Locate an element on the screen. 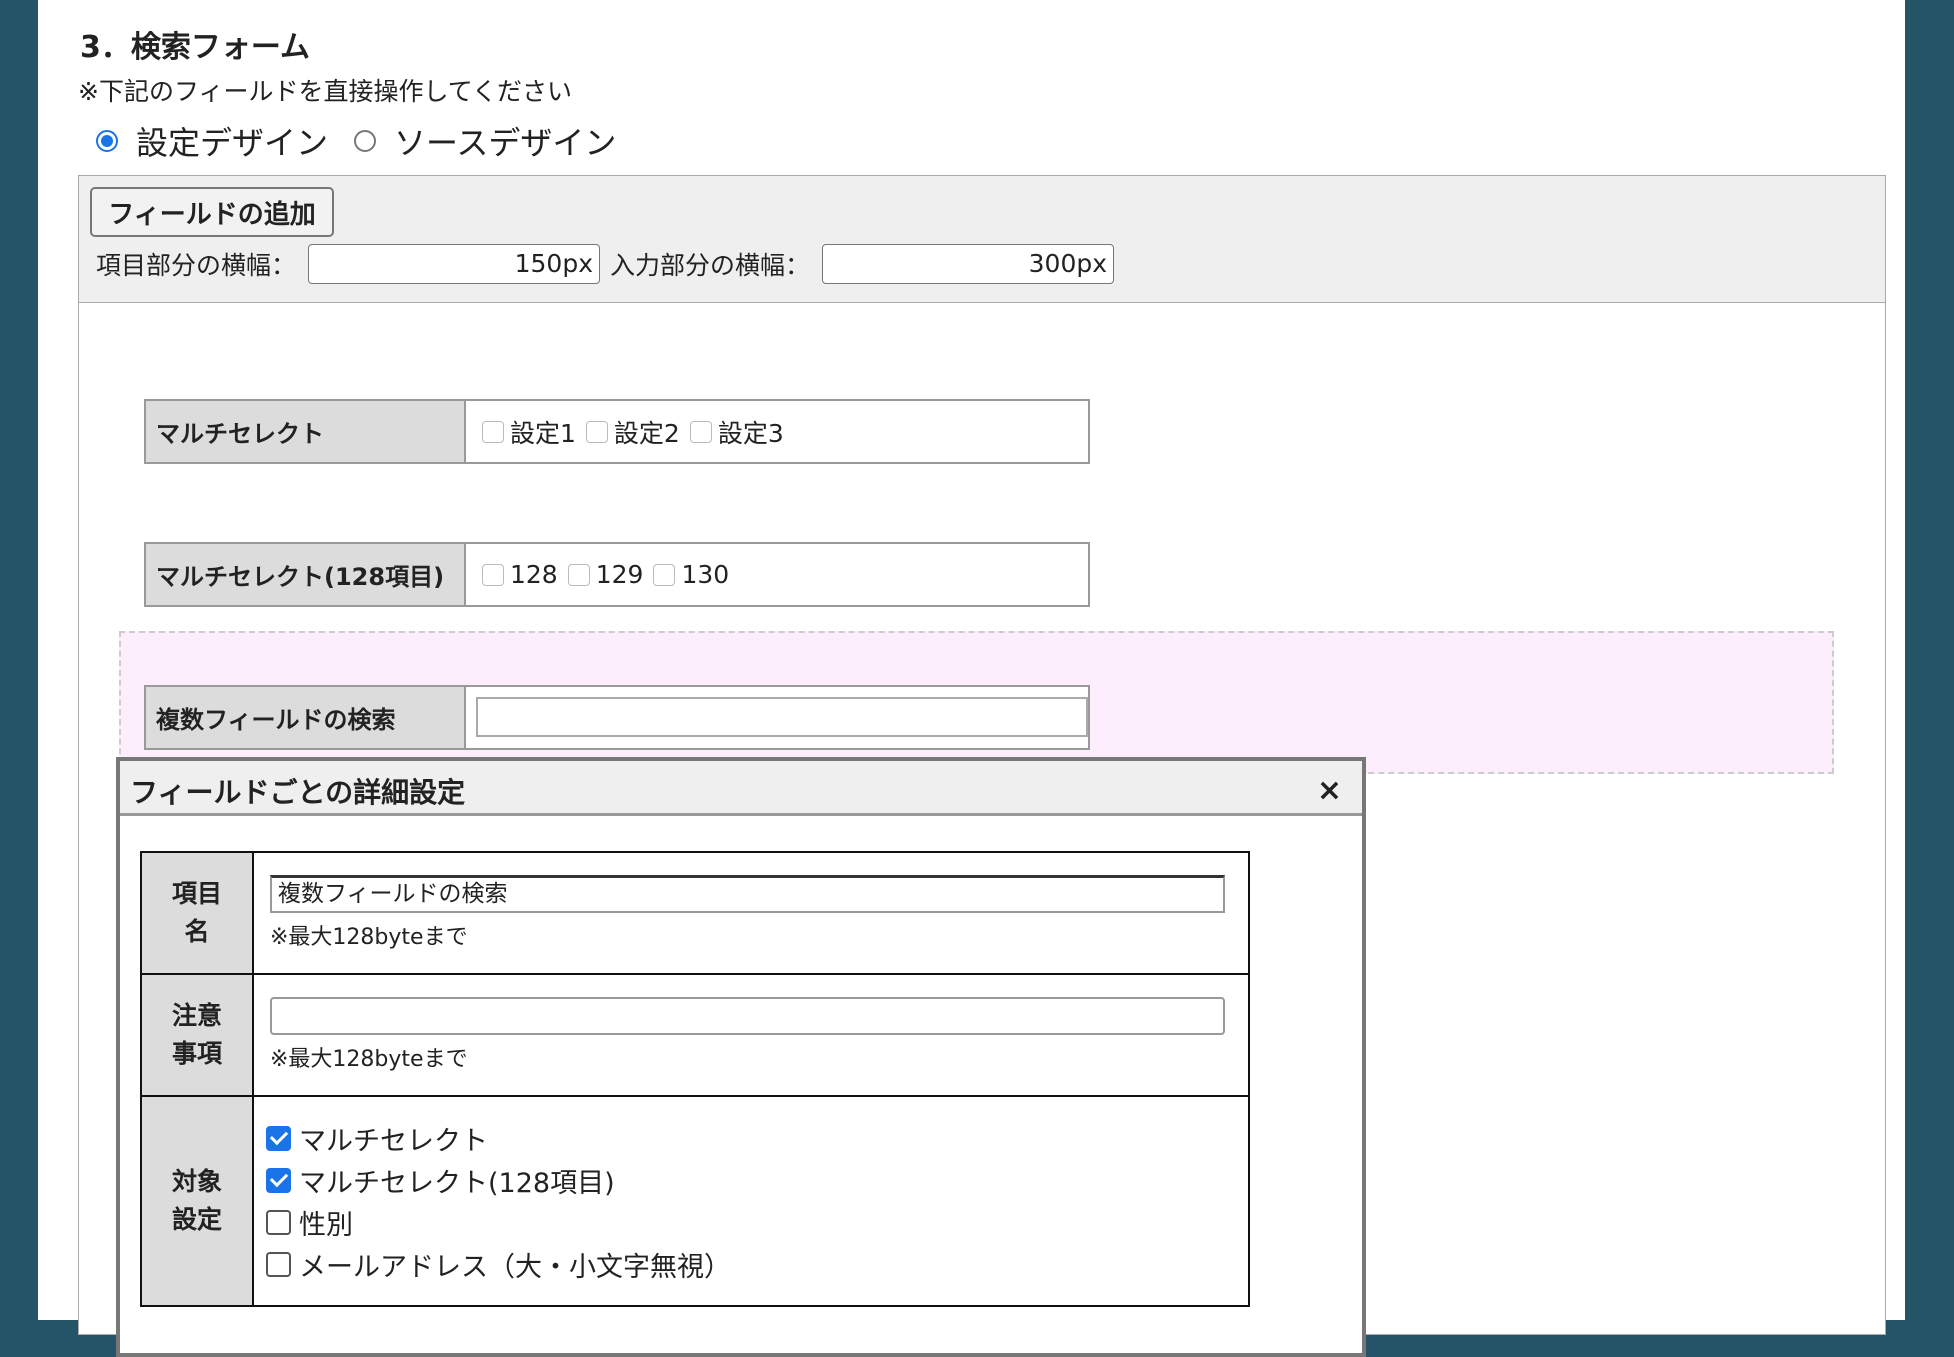 The height and width of the screenshot is (1357, 1954). design-mode-radio-group: 設定デザイン ソースデザイン is located at coordinates (369, 141).